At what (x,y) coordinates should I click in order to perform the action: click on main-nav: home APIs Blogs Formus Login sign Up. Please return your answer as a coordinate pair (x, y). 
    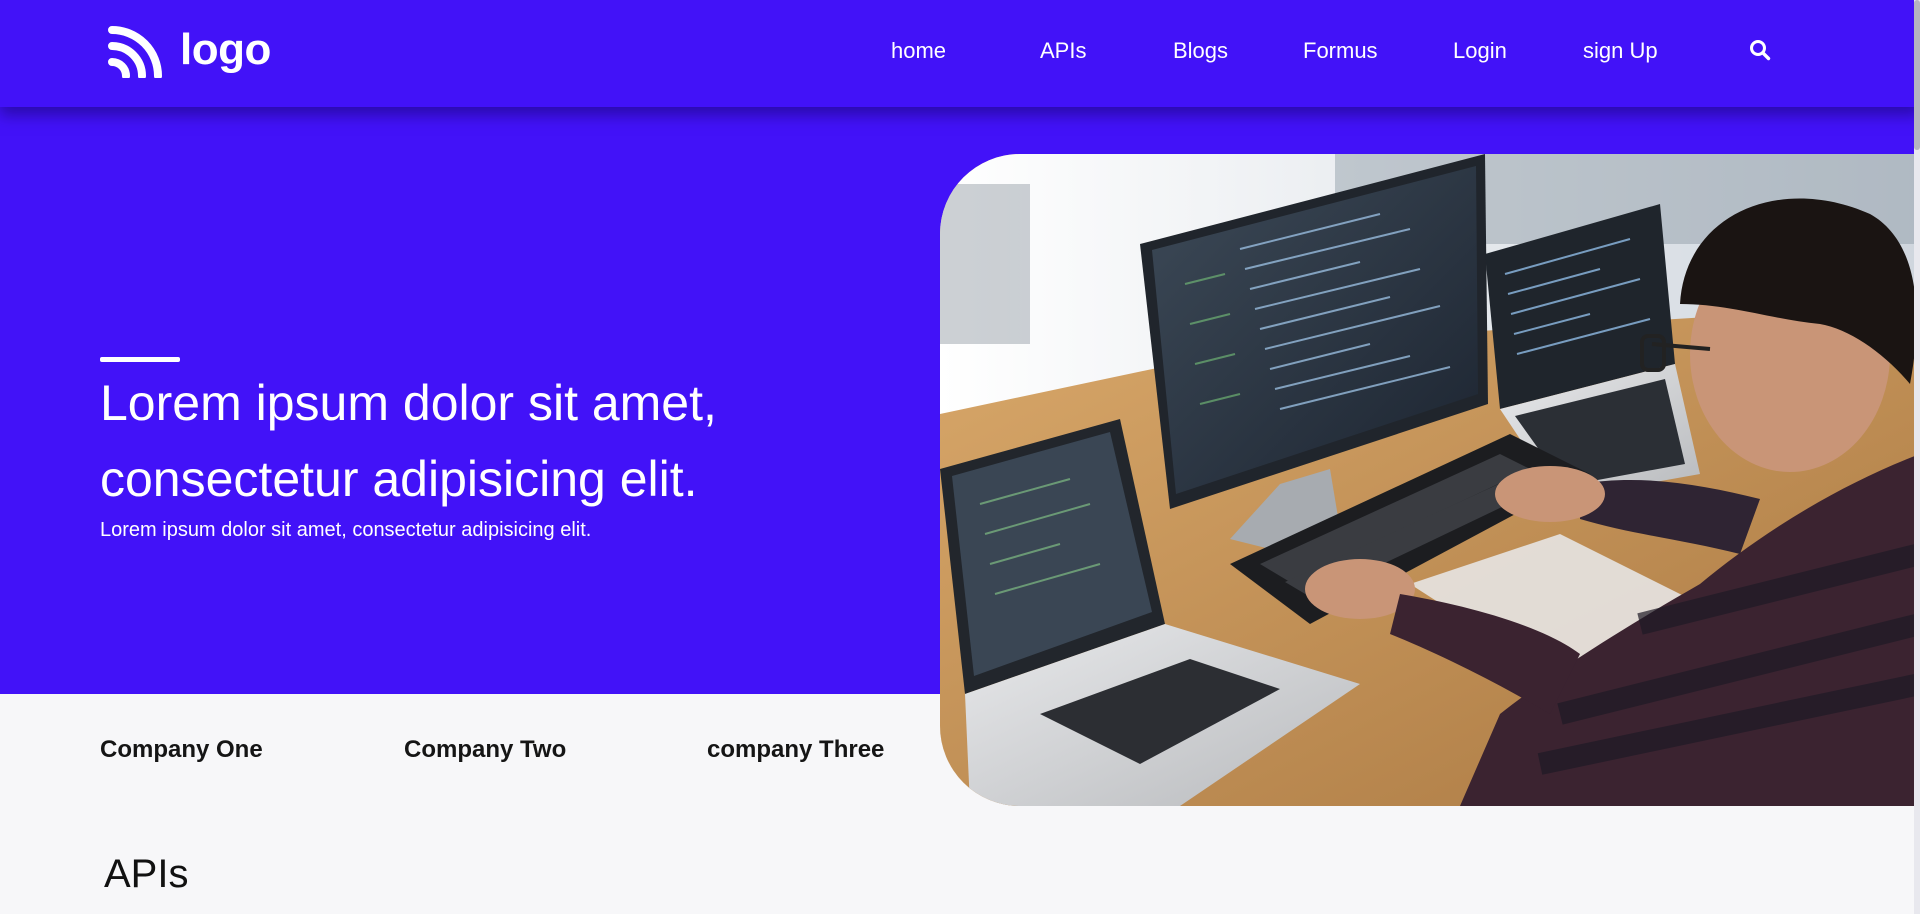
    Looking at the image, I should click on (960, 51).